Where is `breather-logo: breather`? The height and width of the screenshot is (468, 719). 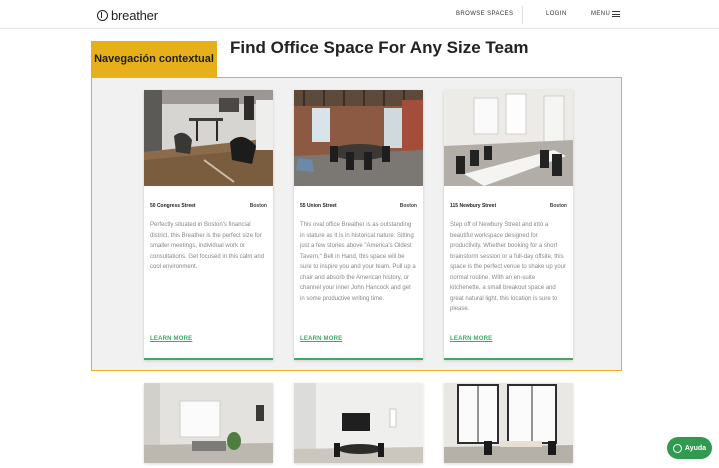
breather-logo: breather is located at coordinates (127, 15).